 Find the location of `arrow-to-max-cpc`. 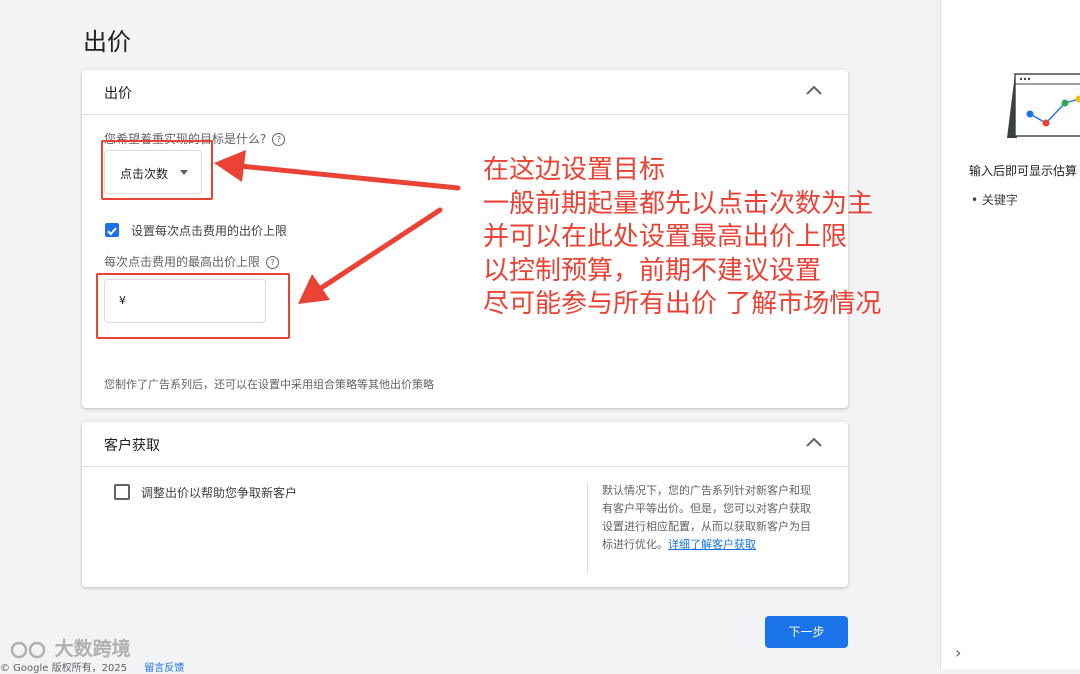

arrow-to-max-cpc is located at coordinates (369, 257).